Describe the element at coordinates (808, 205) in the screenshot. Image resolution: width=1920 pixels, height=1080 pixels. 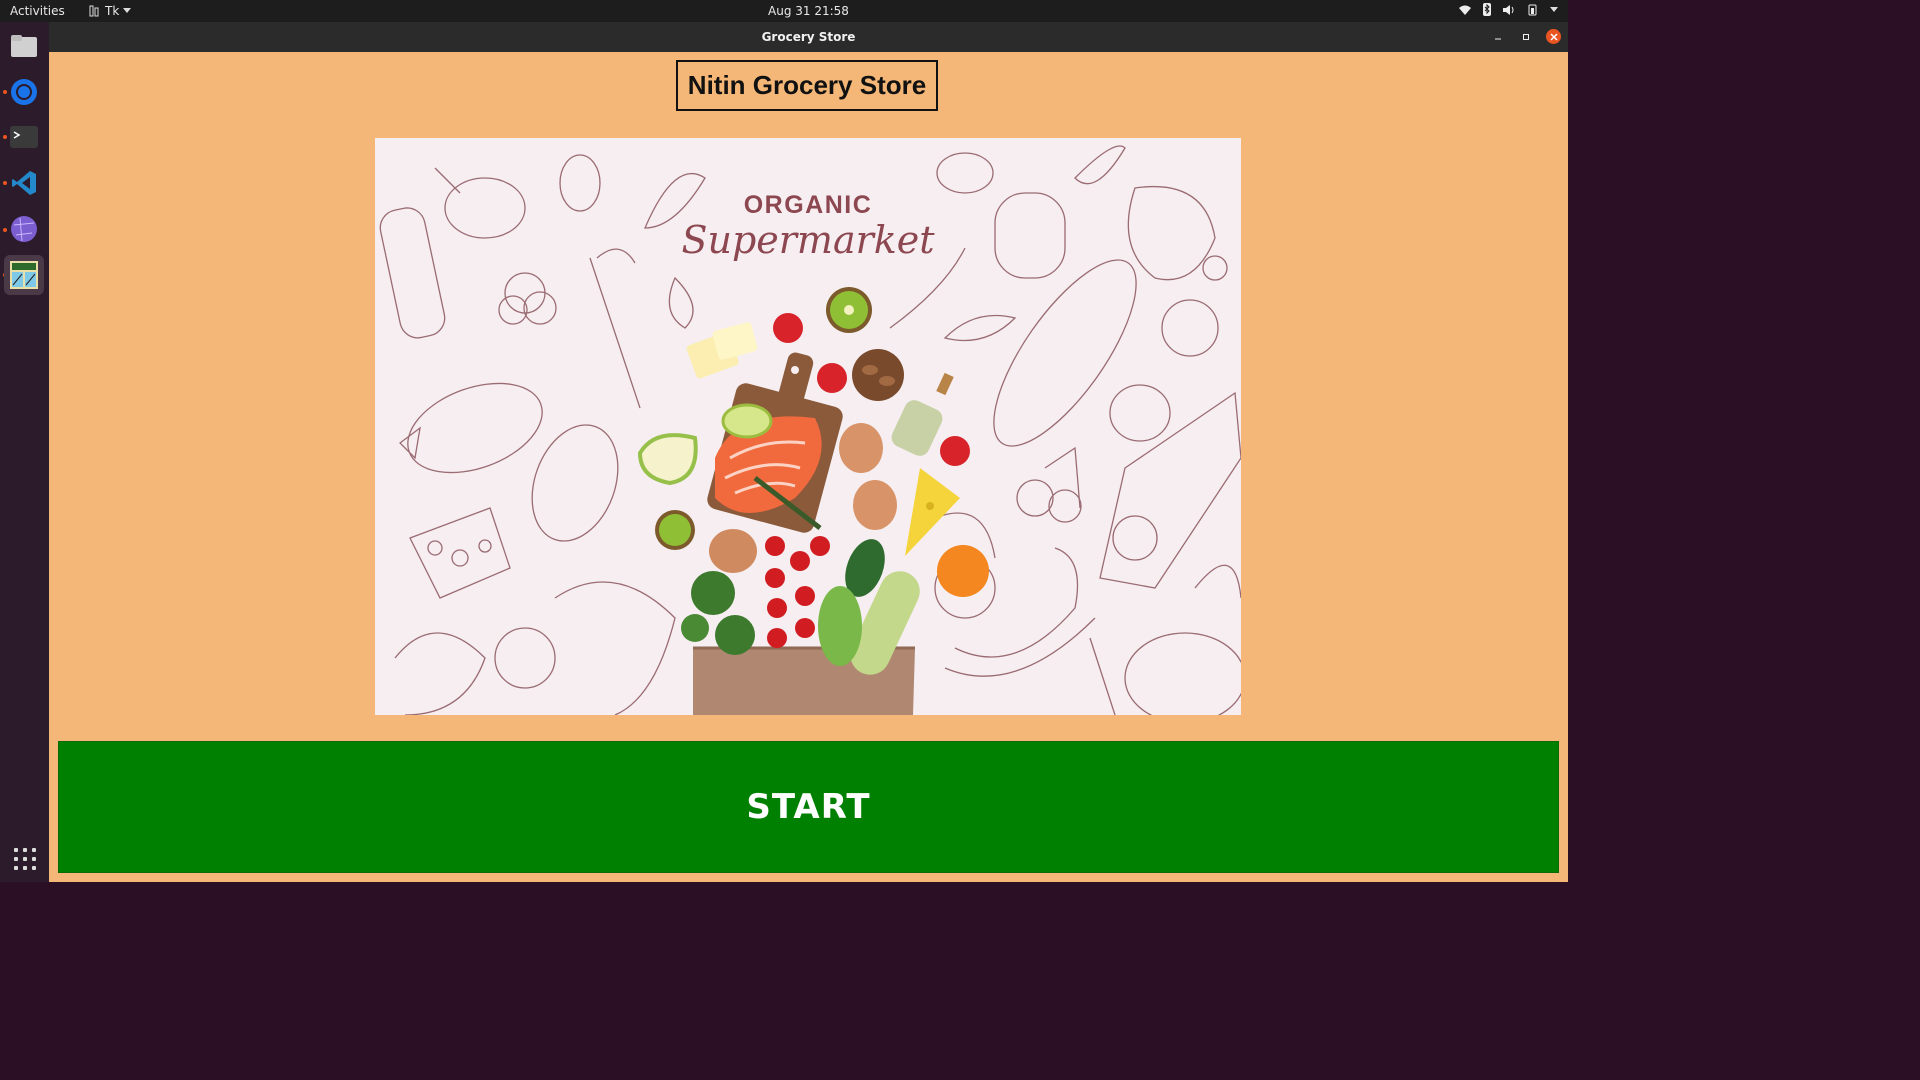
I see `banner-title-organic: ORGANIC` at that location.